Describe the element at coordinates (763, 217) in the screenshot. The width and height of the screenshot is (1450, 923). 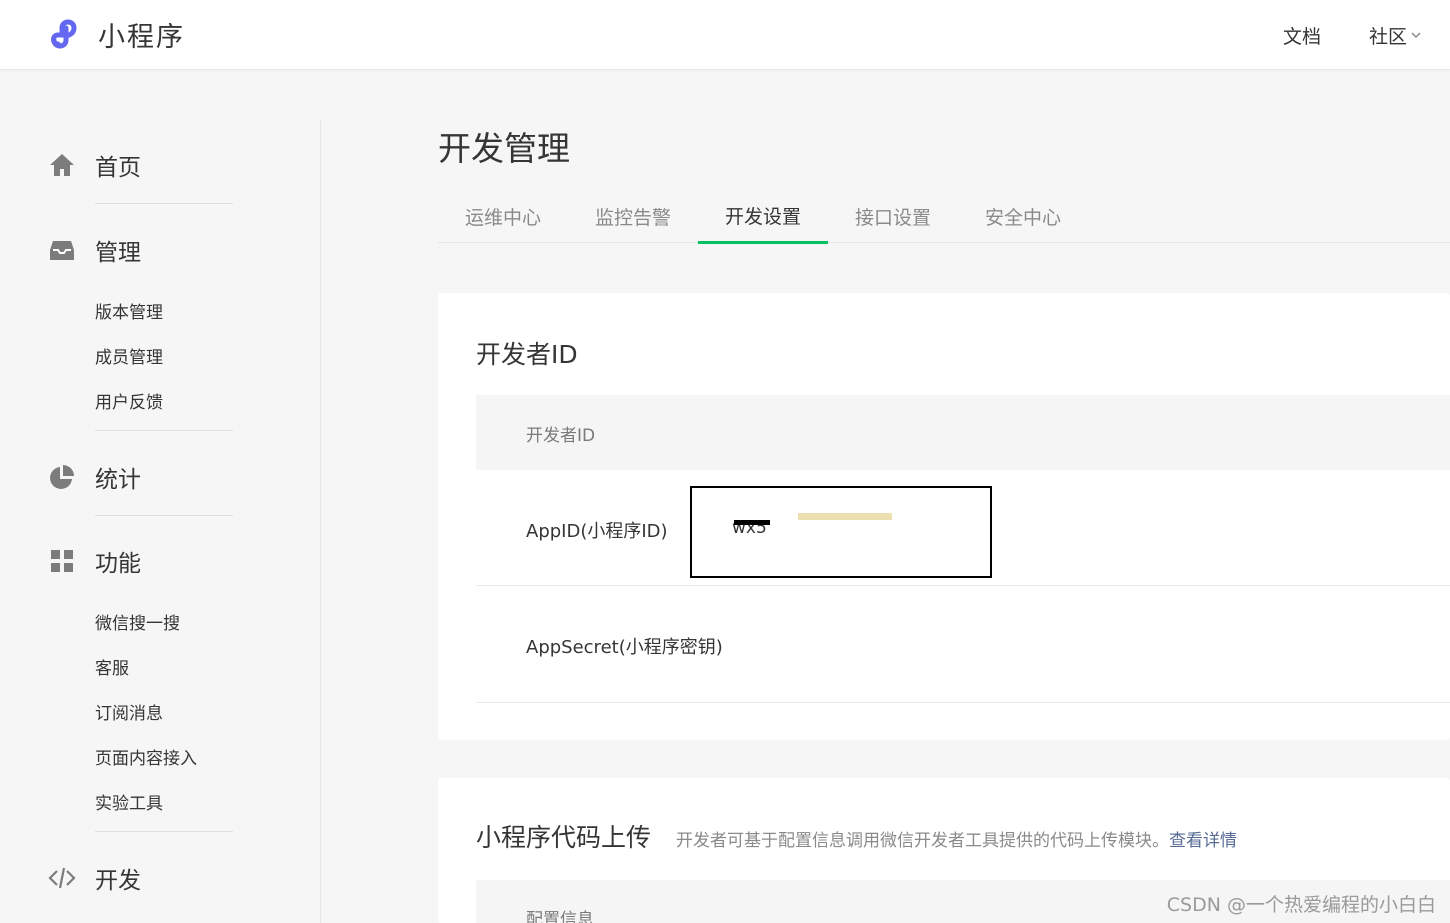
I see `tab-dev-settings: 开发设置` at that location.